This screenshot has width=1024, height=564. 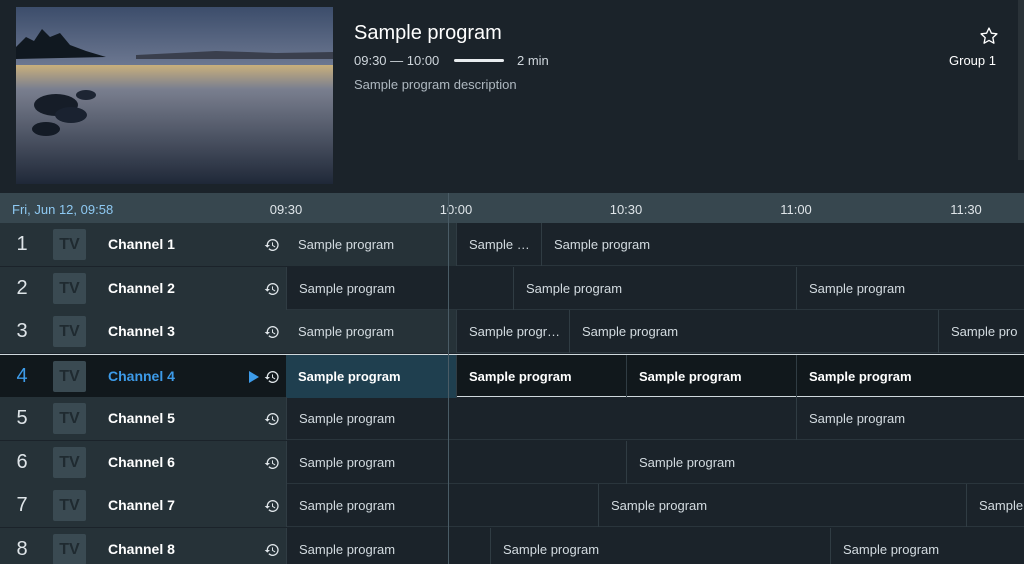 I want to click on channel-info: 2 TV Channel 2, so click(x=143, y=288).